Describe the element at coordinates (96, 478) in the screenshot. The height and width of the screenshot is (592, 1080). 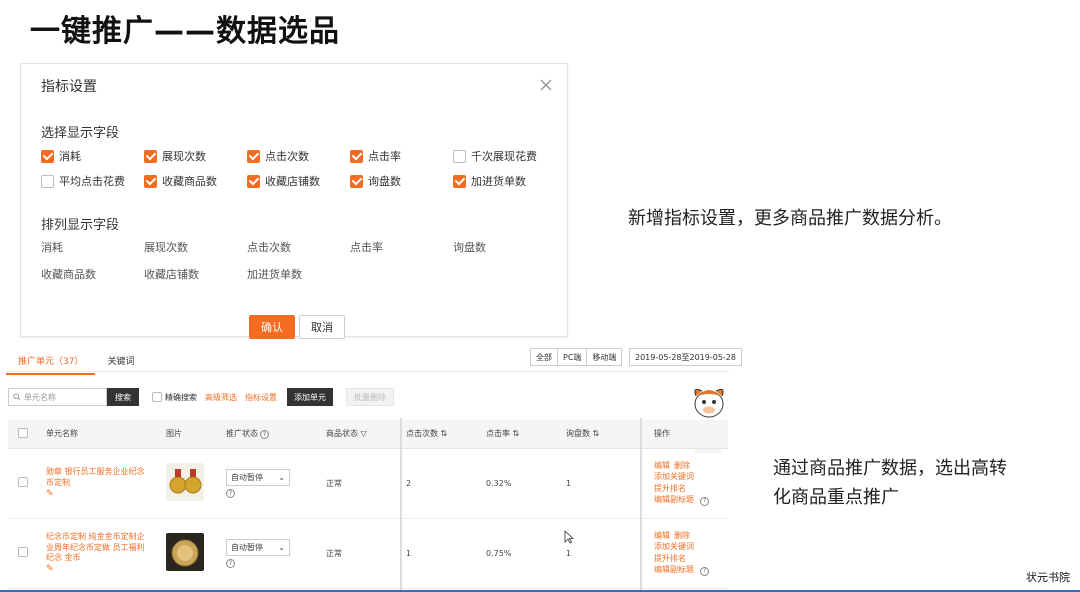
I see `unit-name-link: 勋章 银行员工服务企业纪念币定制` at that location.